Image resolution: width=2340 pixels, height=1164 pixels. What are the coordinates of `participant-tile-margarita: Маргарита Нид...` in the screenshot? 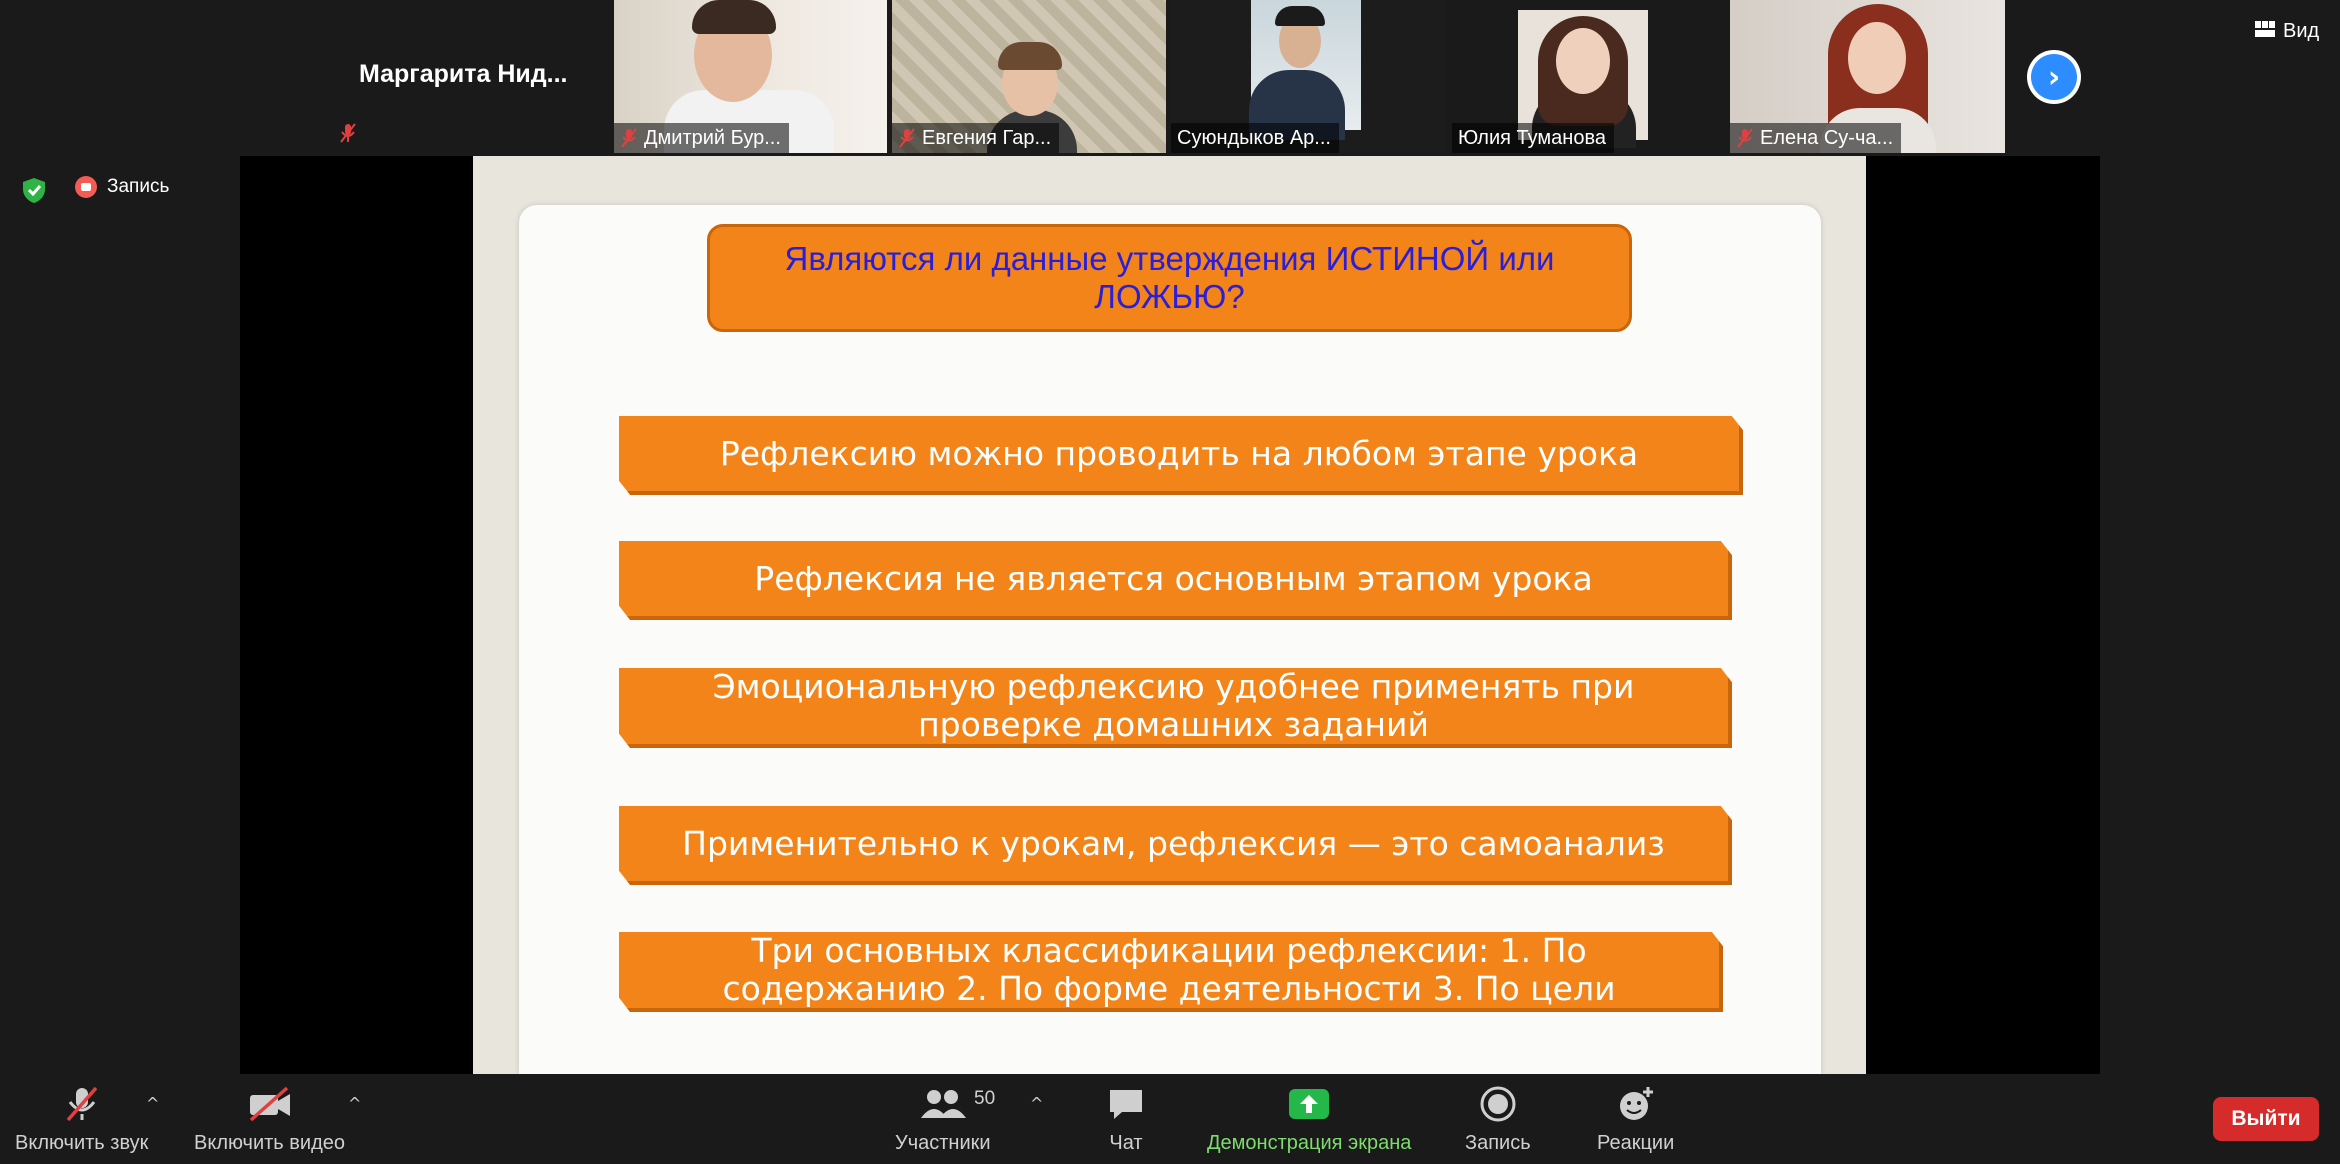 It's located at (472, 76).